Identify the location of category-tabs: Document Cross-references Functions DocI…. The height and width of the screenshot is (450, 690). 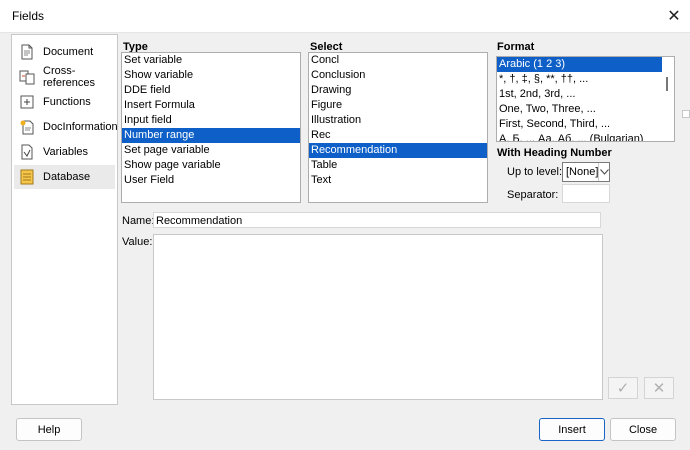
(64, 219).